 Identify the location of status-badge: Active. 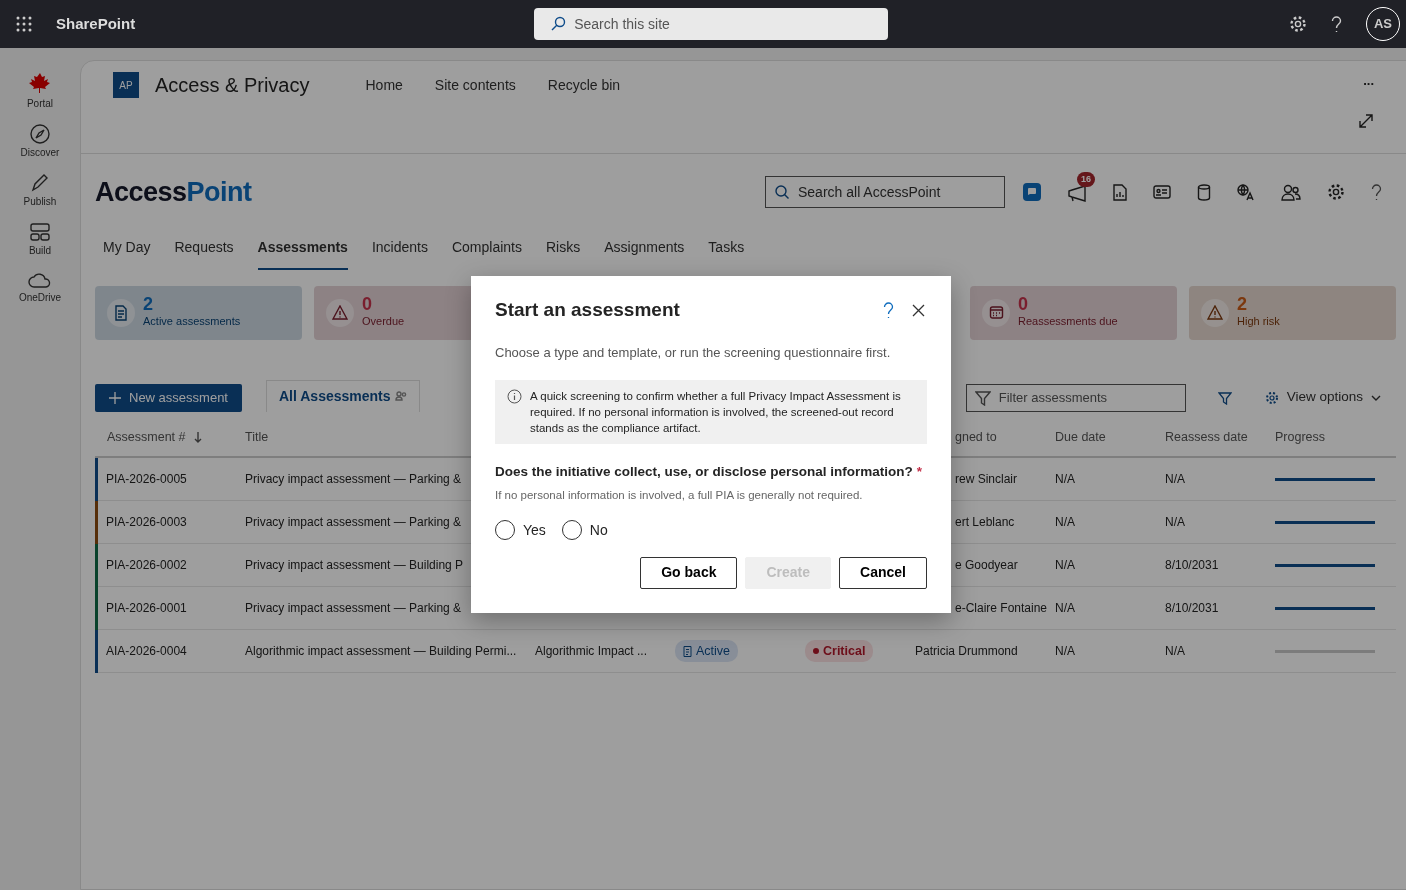
(707, 651).